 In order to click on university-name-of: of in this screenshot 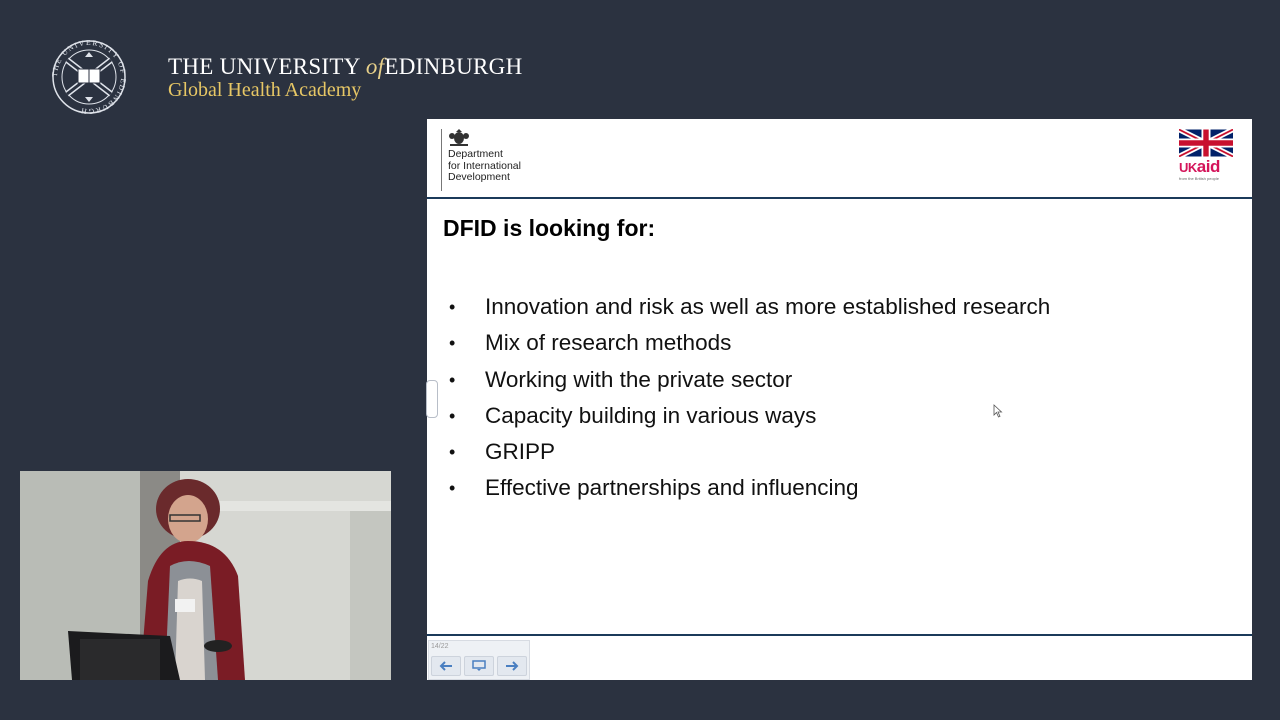, I will do `click(375, 66)`.